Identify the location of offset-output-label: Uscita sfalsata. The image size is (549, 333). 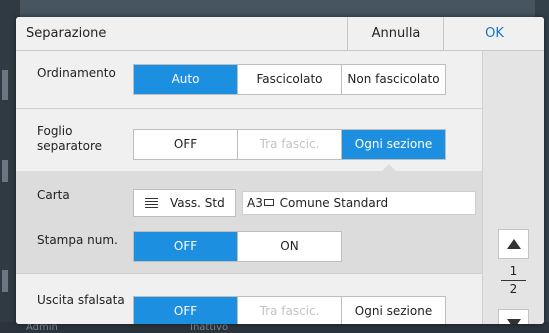
(81, 300).